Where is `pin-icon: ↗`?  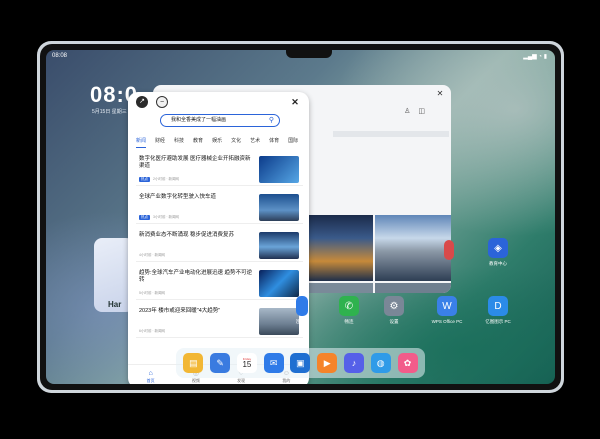
pin-icon: ↗ is located at coordinates (142, 102).